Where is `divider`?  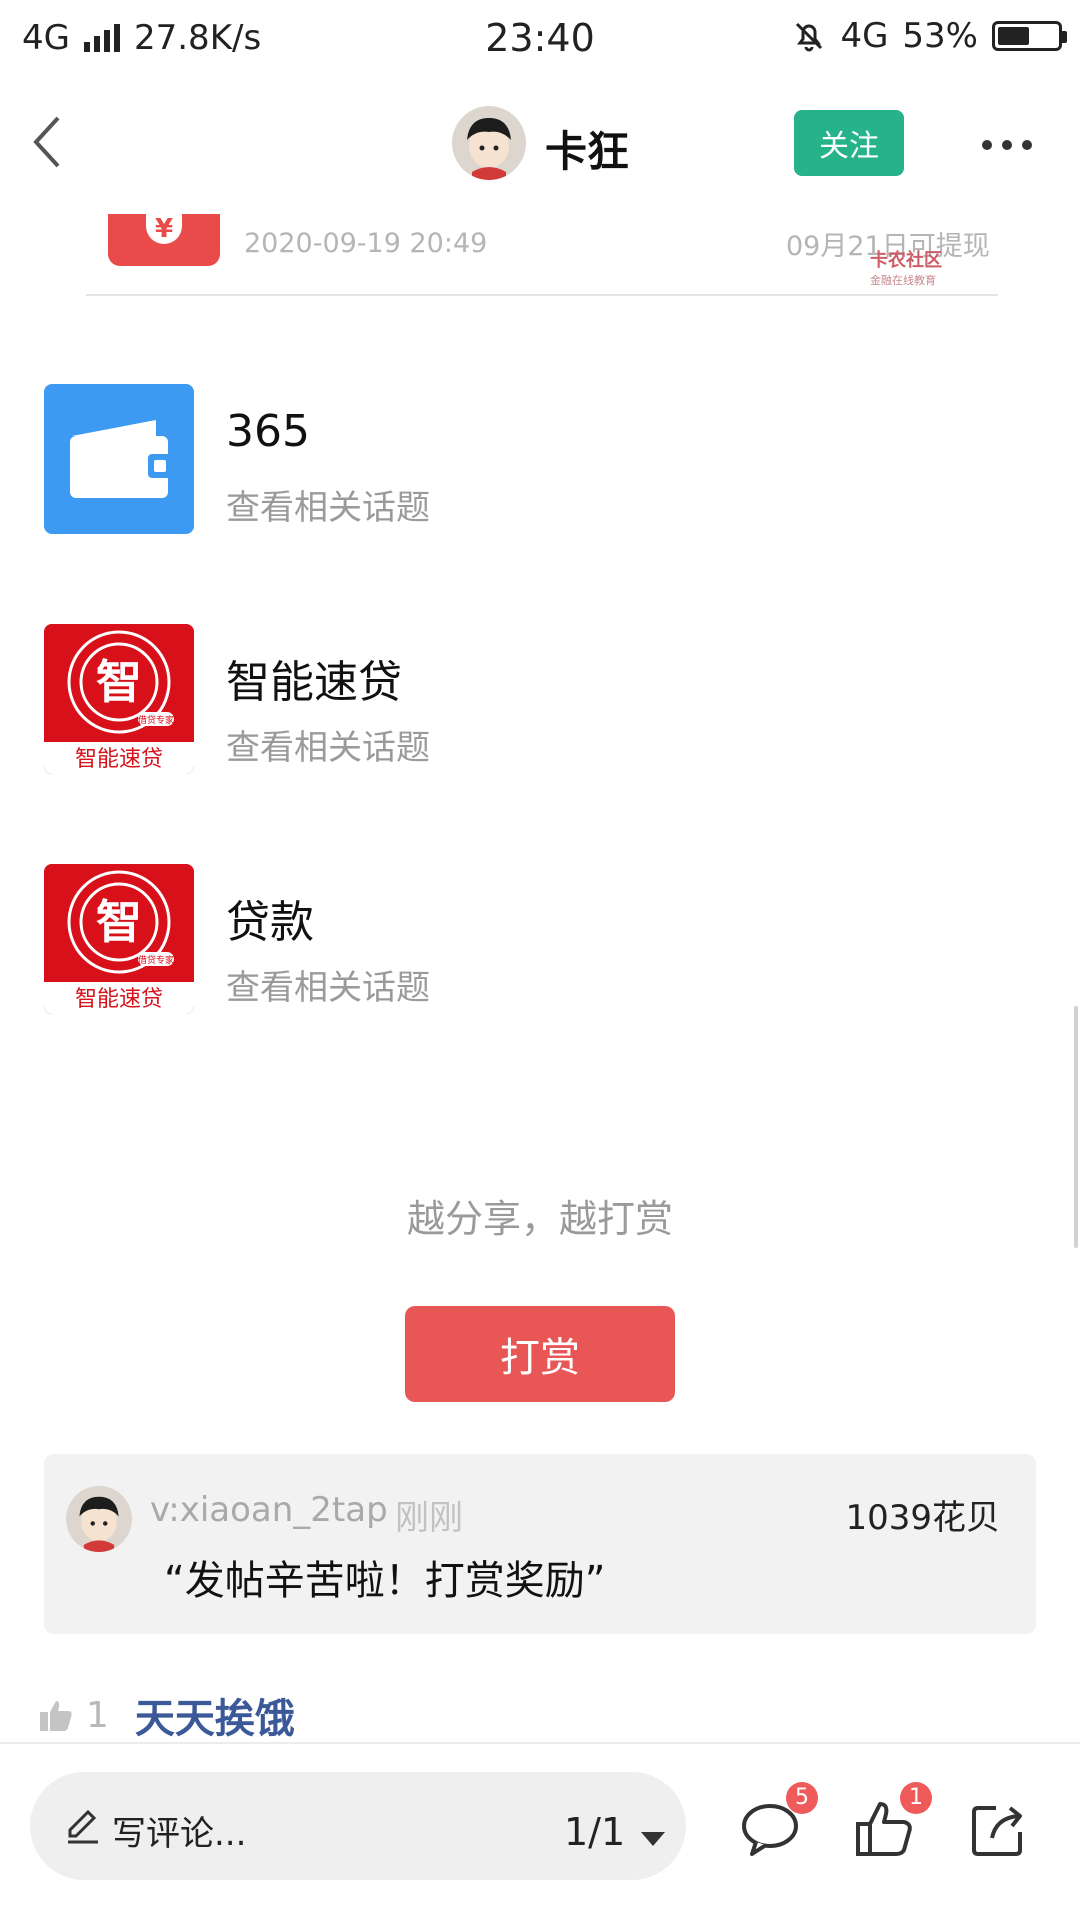
divider is located at coordinates (542, 295).